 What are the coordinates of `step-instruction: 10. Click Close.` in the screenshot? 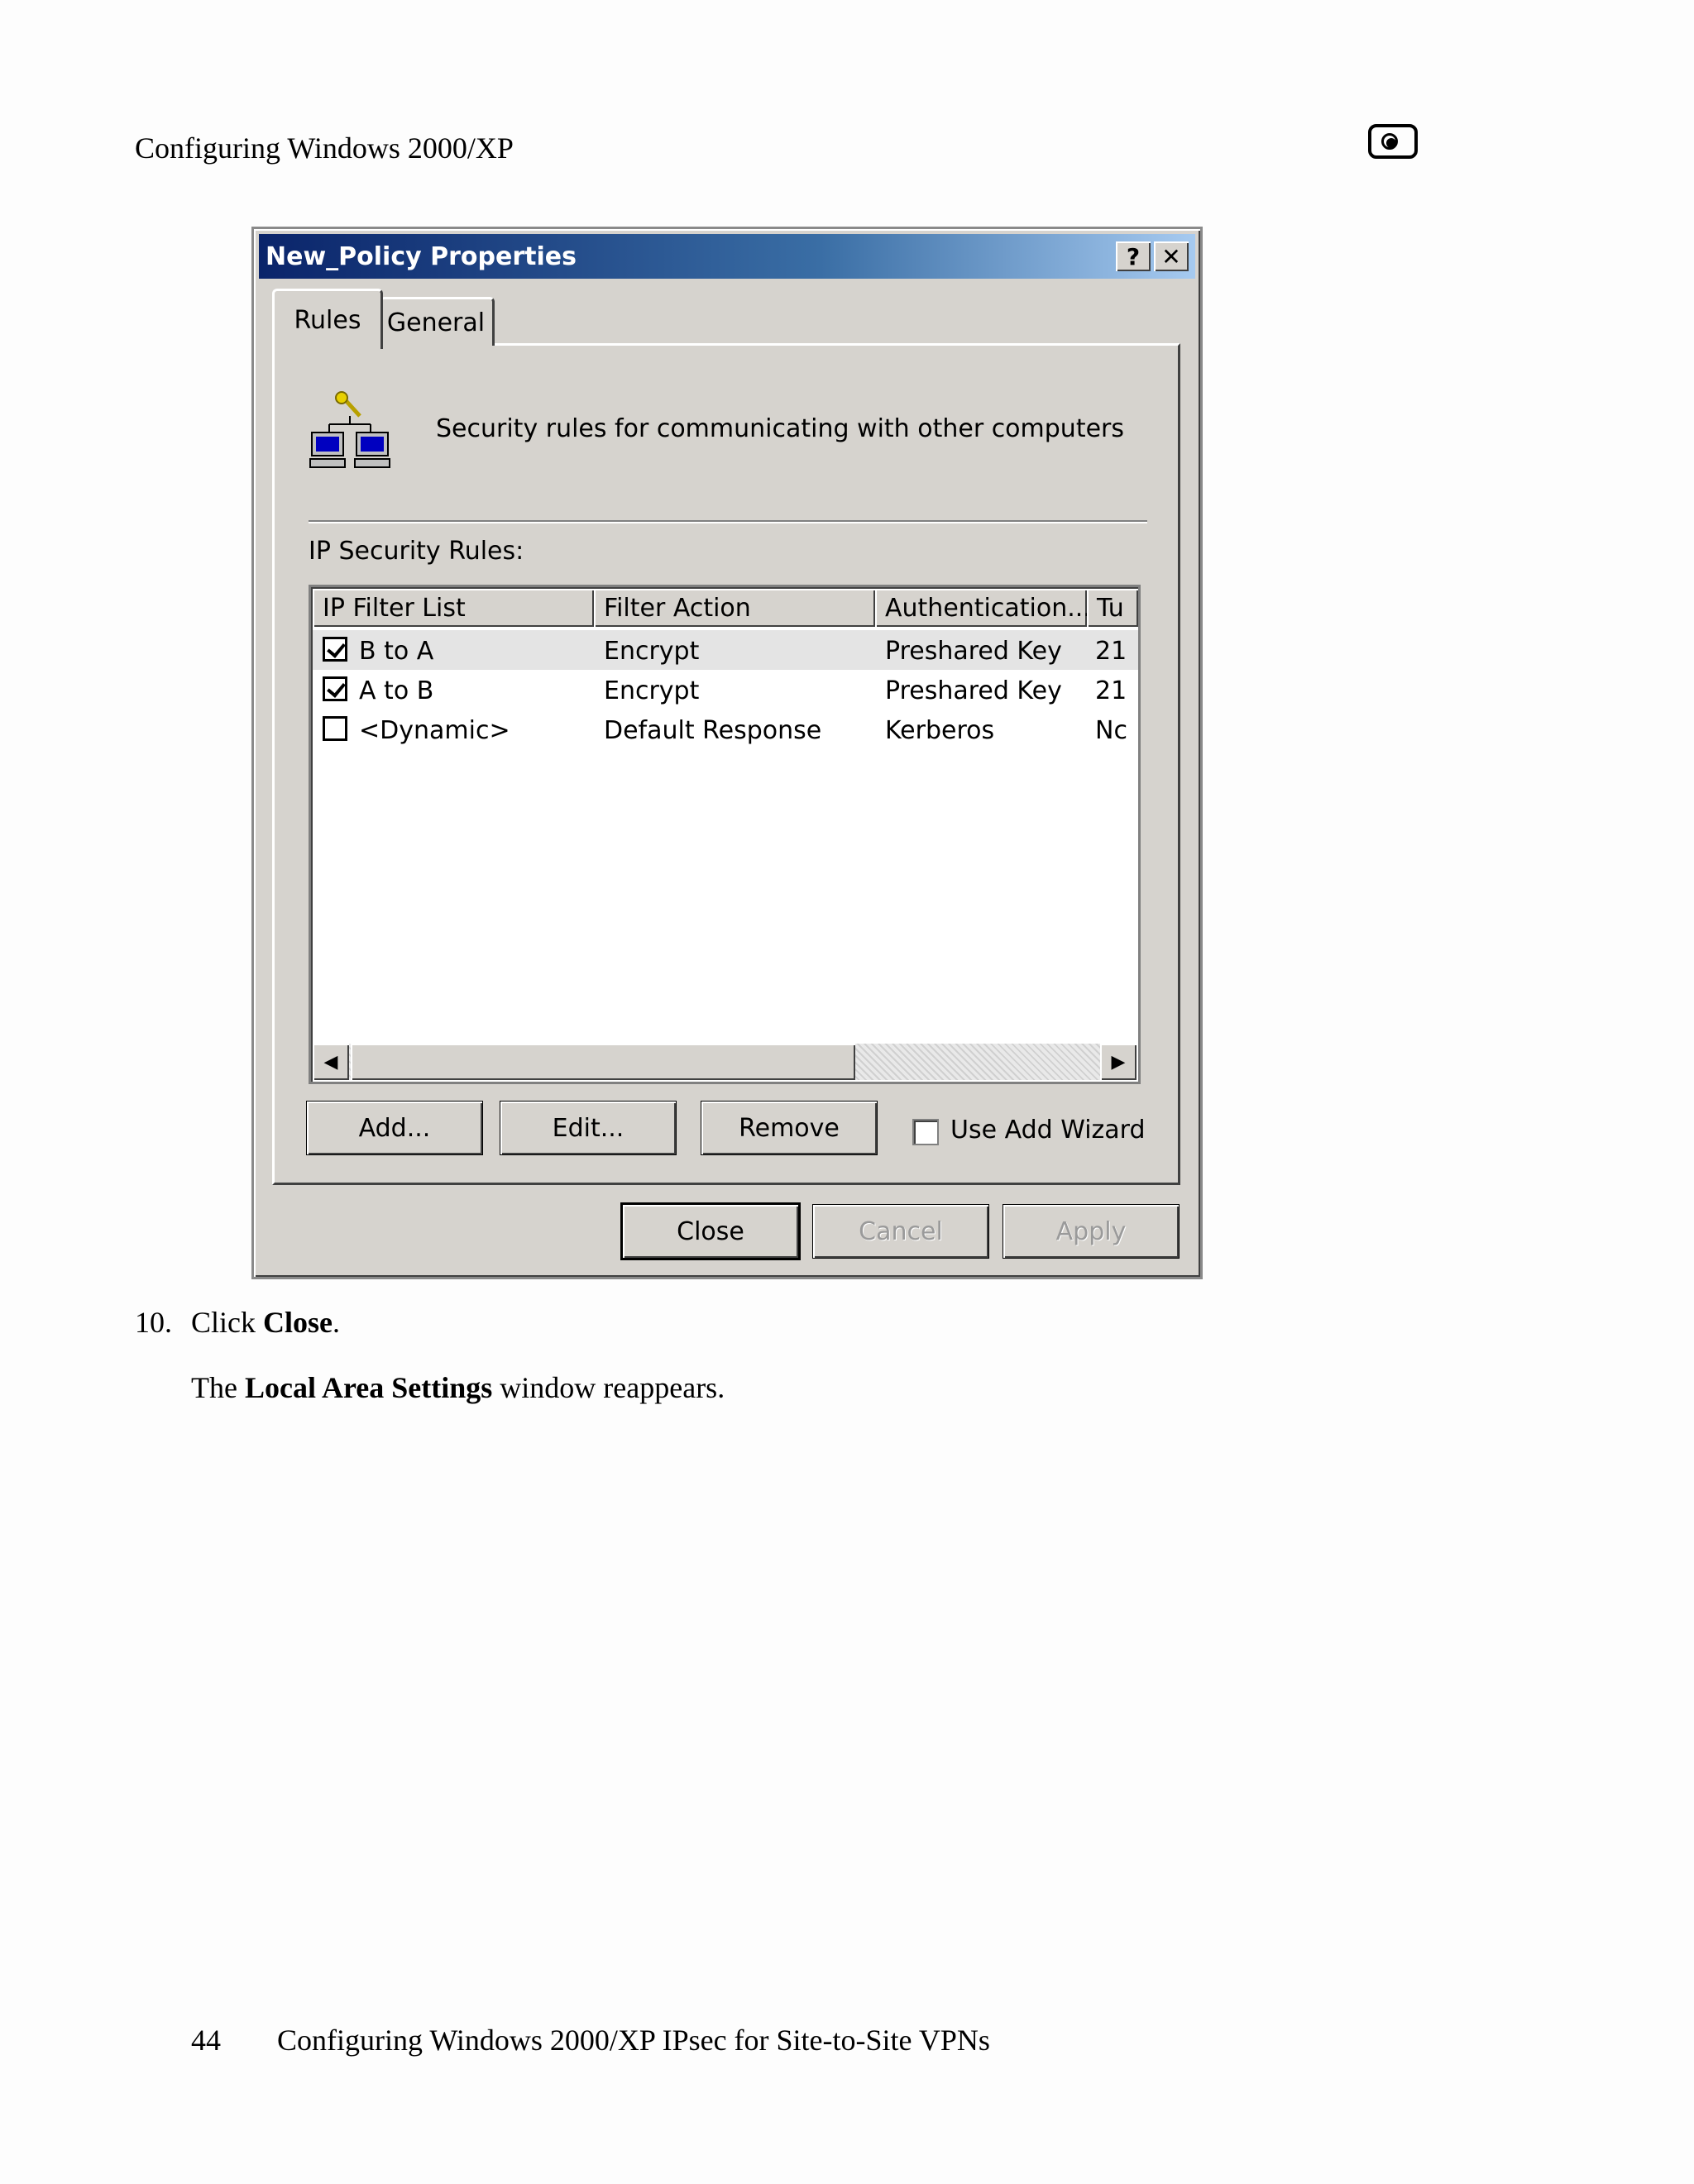 It's located at (237, 1322).